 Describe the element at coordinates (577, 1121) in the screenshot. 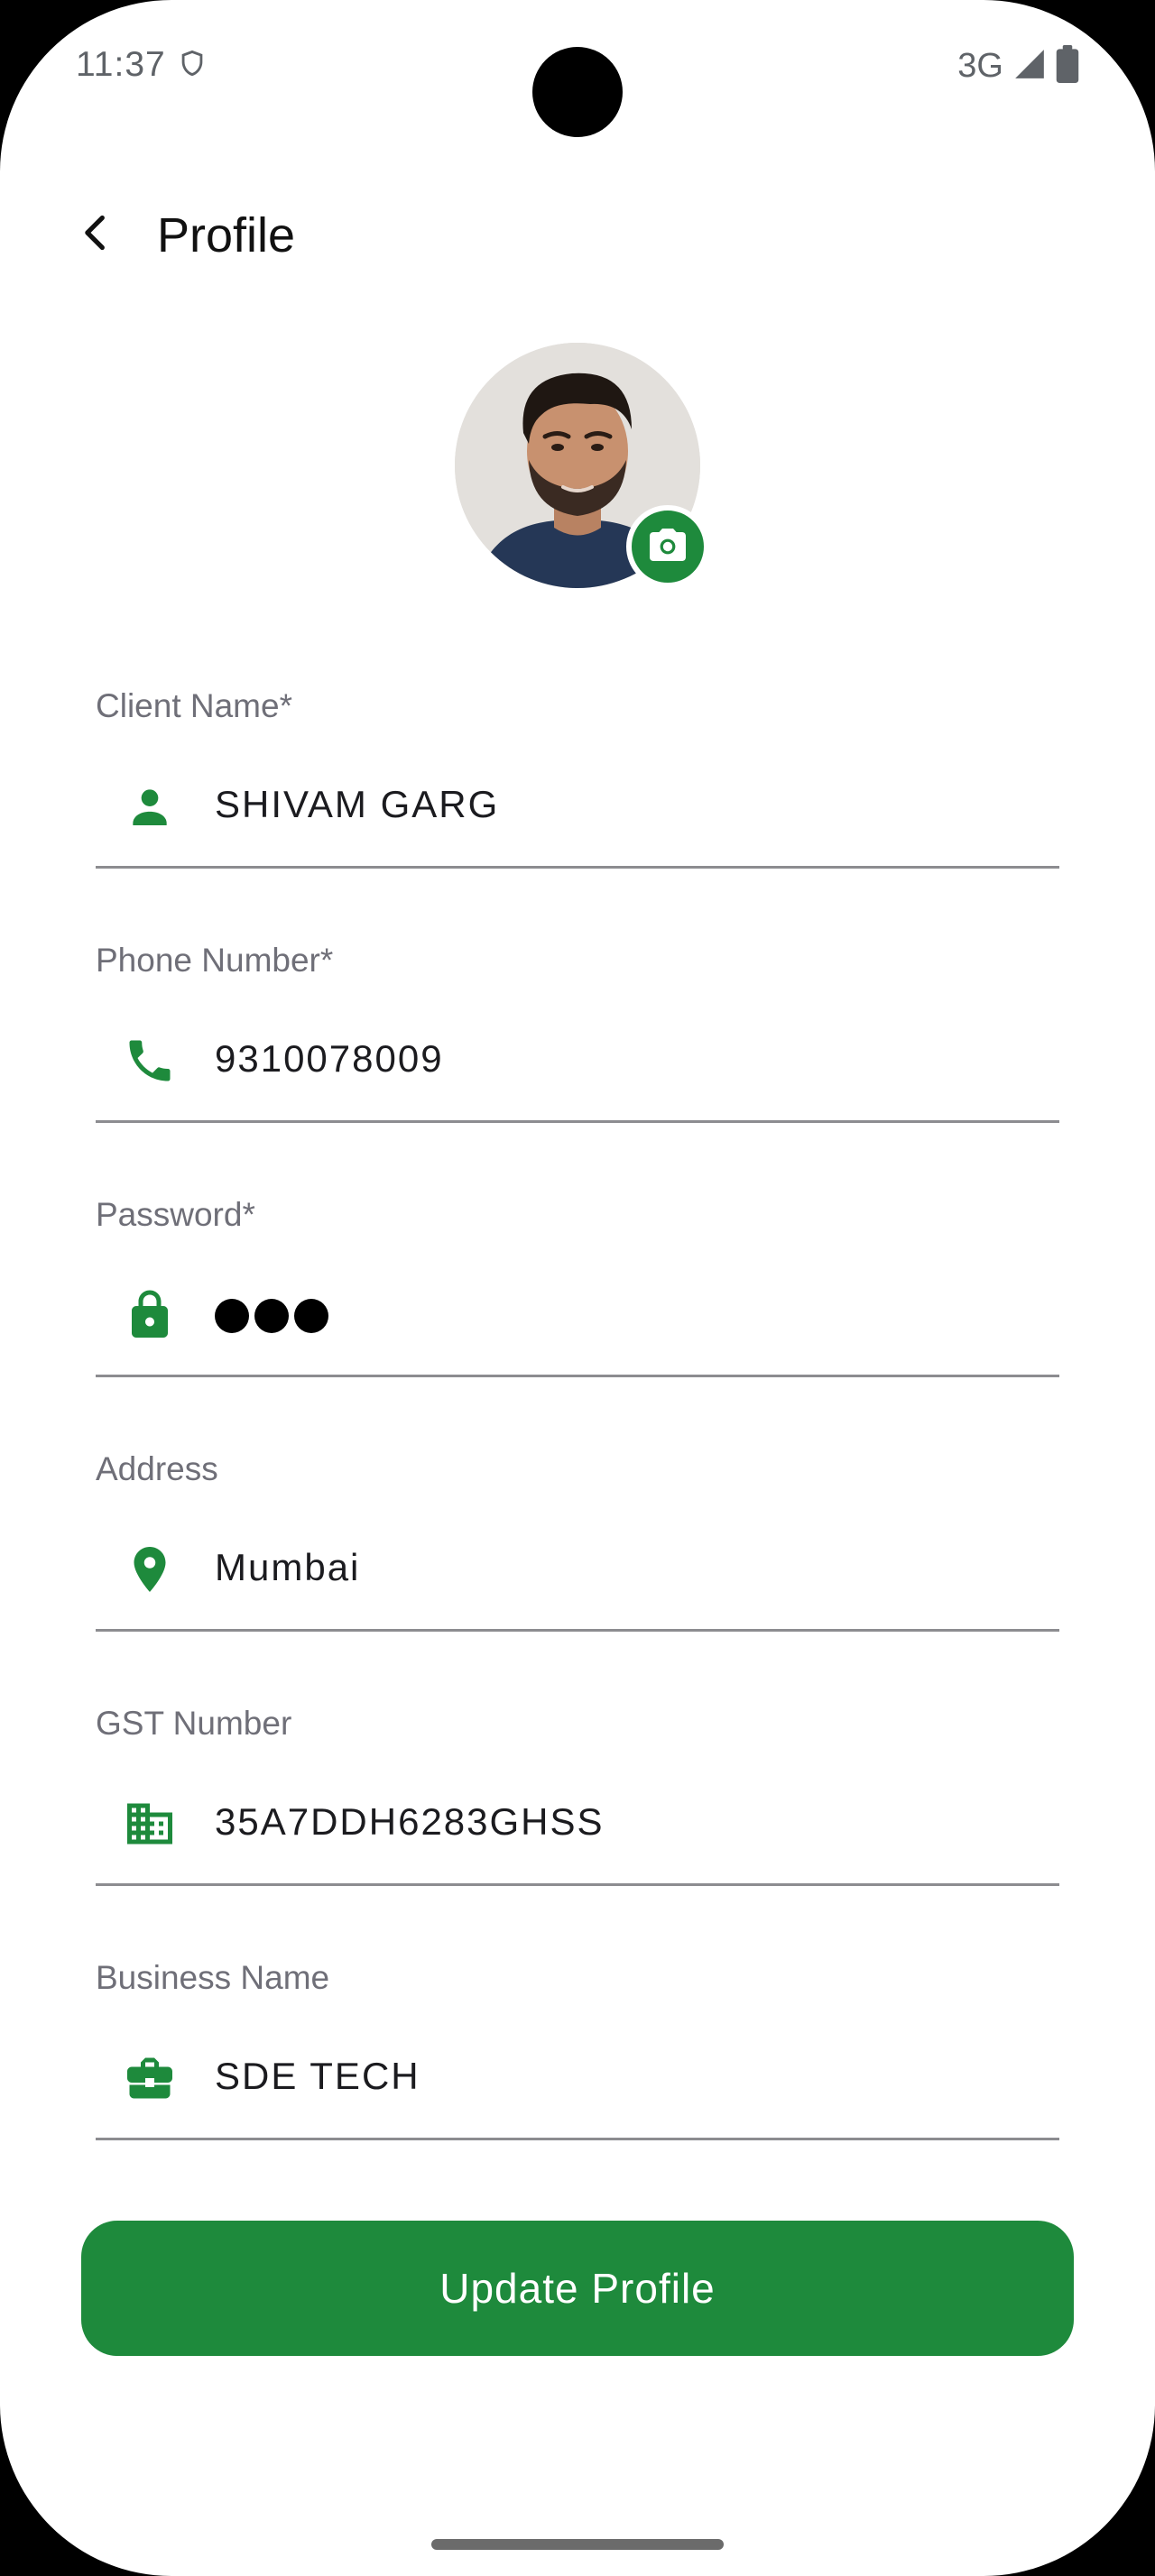

I see `phone-number-underline` at that location.